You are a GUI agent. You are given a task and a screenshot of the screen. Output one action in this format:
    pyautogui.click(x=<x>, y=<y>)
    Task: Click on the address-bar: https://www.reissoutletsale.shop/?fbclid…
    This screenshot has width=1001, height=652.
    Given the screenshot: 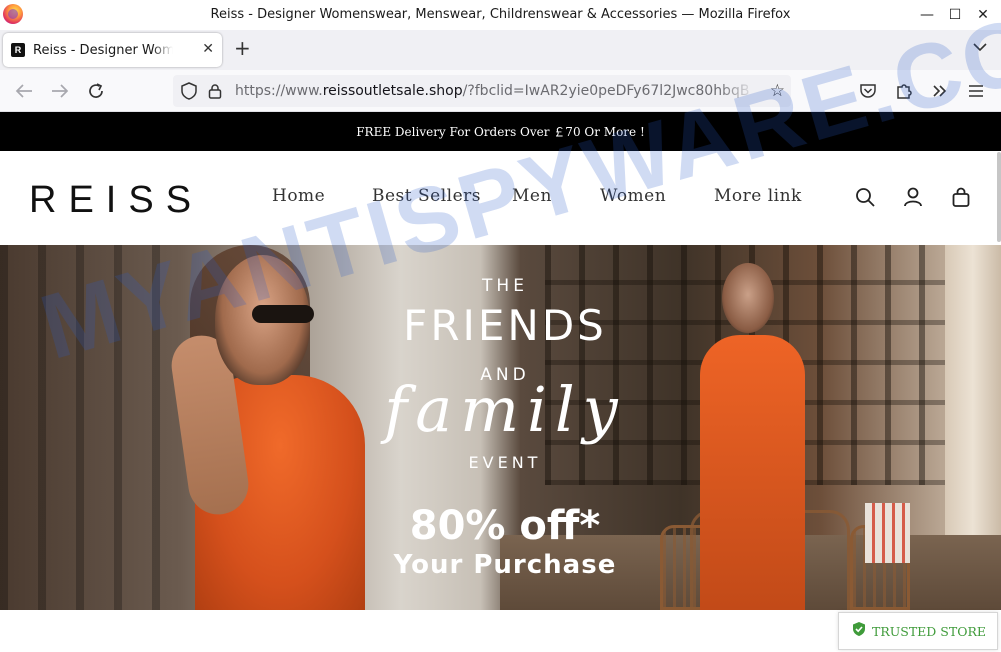 What is the action you would take?
    pyautogui.click(x=482, y=91)
    